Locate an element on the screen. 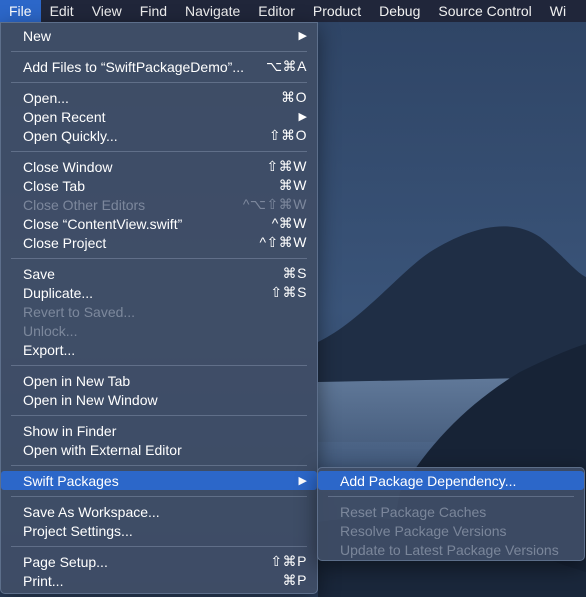 This screenshot has height=597, width=586. menu-item-label: Swift Packages is located at coordinates (71, 480).